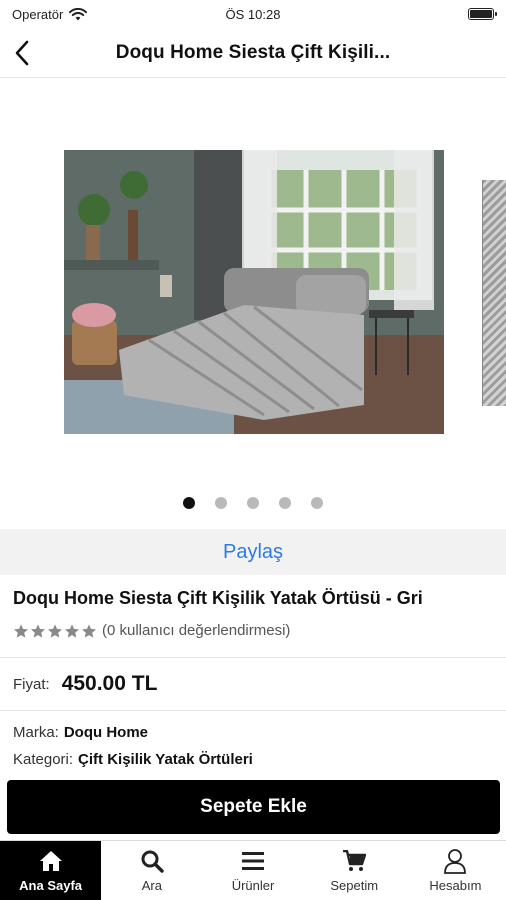  Describe the element at coordinates (165, 759) in the screenshot. I see `category-value: Çift Kişilik Yatak Örtüleri` at that location.